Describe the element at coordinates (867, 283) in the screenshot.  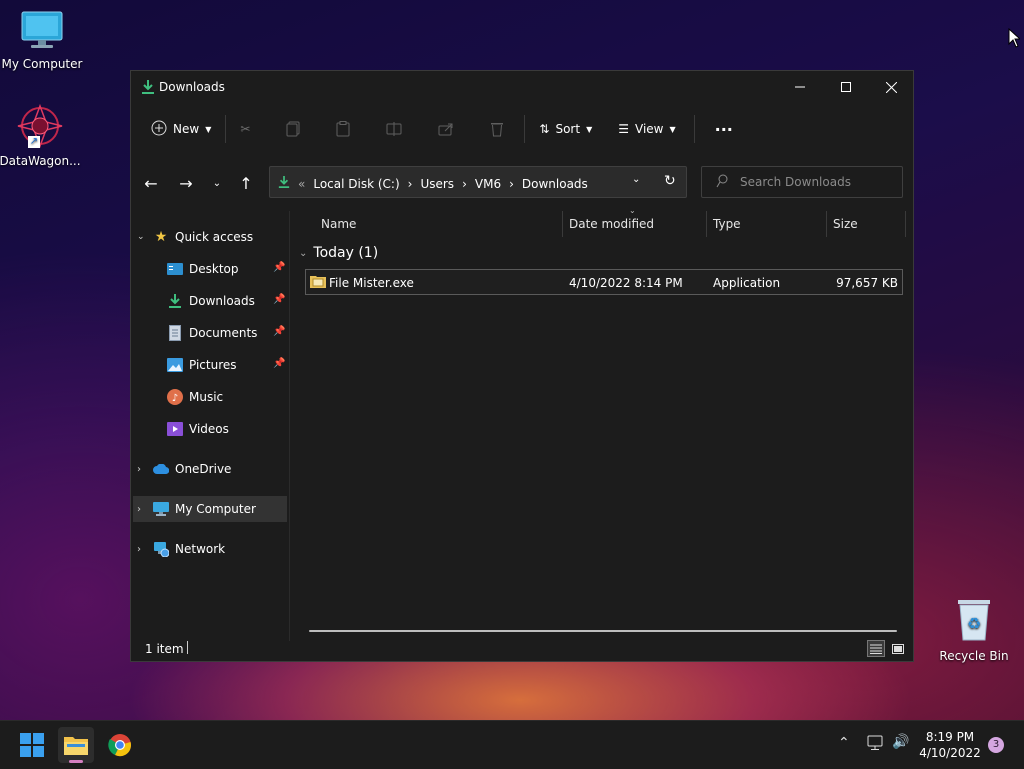
I see `file-size: 97,657 KB` at that location.